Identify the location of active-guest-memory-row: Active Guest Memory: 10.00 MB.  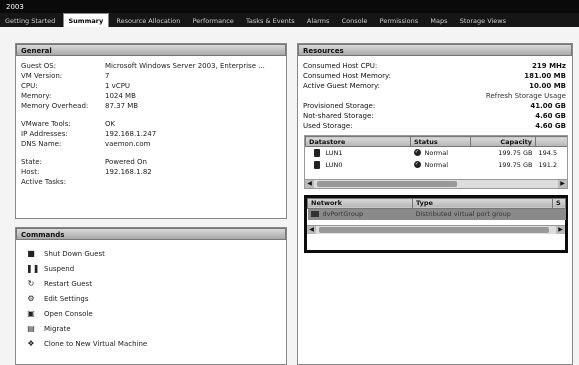
(435, 86).